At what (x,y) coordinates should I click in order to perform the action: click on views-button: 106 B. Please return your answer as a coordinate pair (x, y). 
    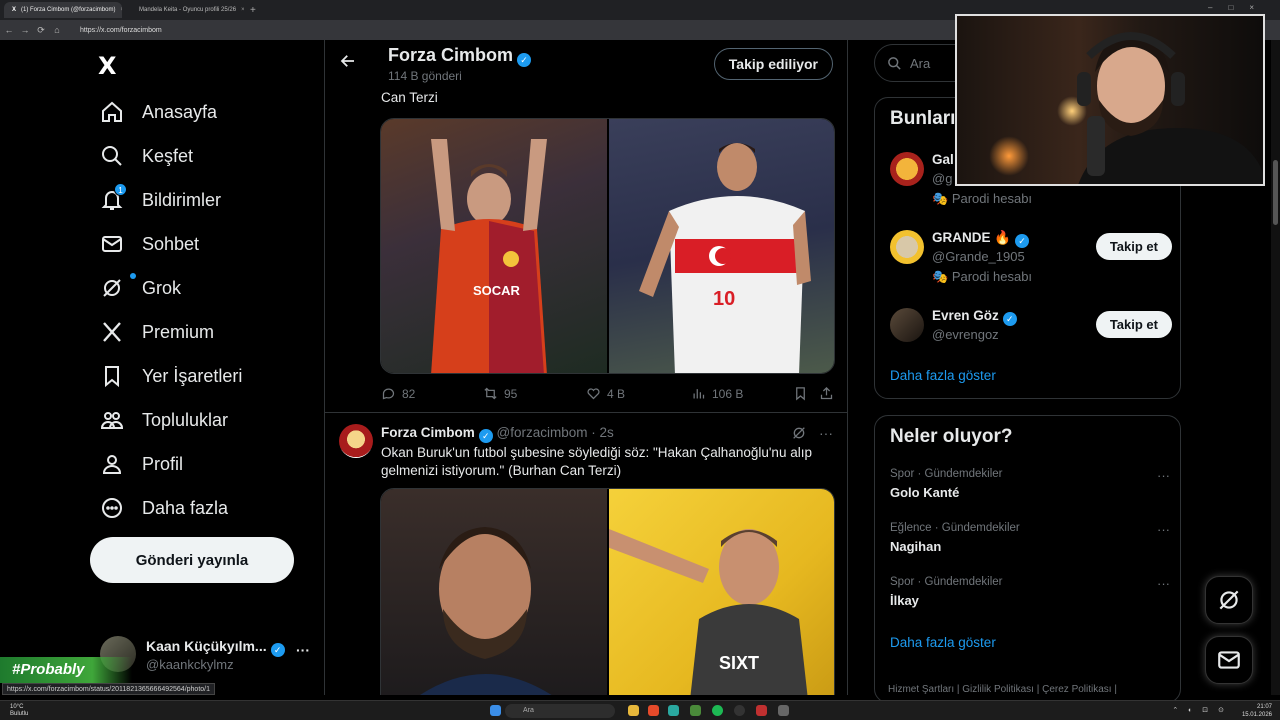
    Looking at the image, I should click on (717, 393).